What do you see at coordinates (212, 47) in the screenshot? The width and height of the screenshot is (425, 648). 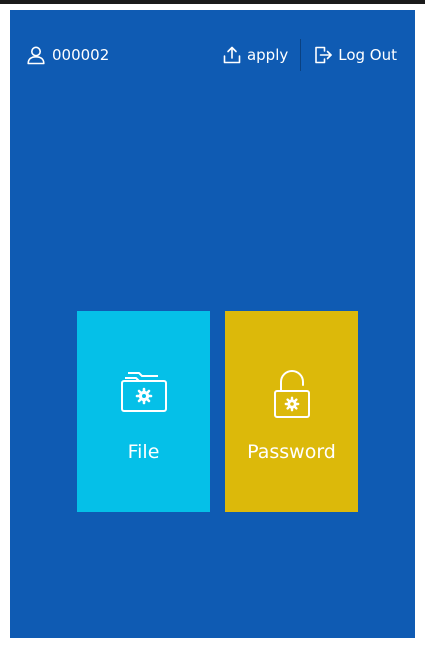 I see `header-bar: 000002 apply Log Out` at bounding box center [212, 47].